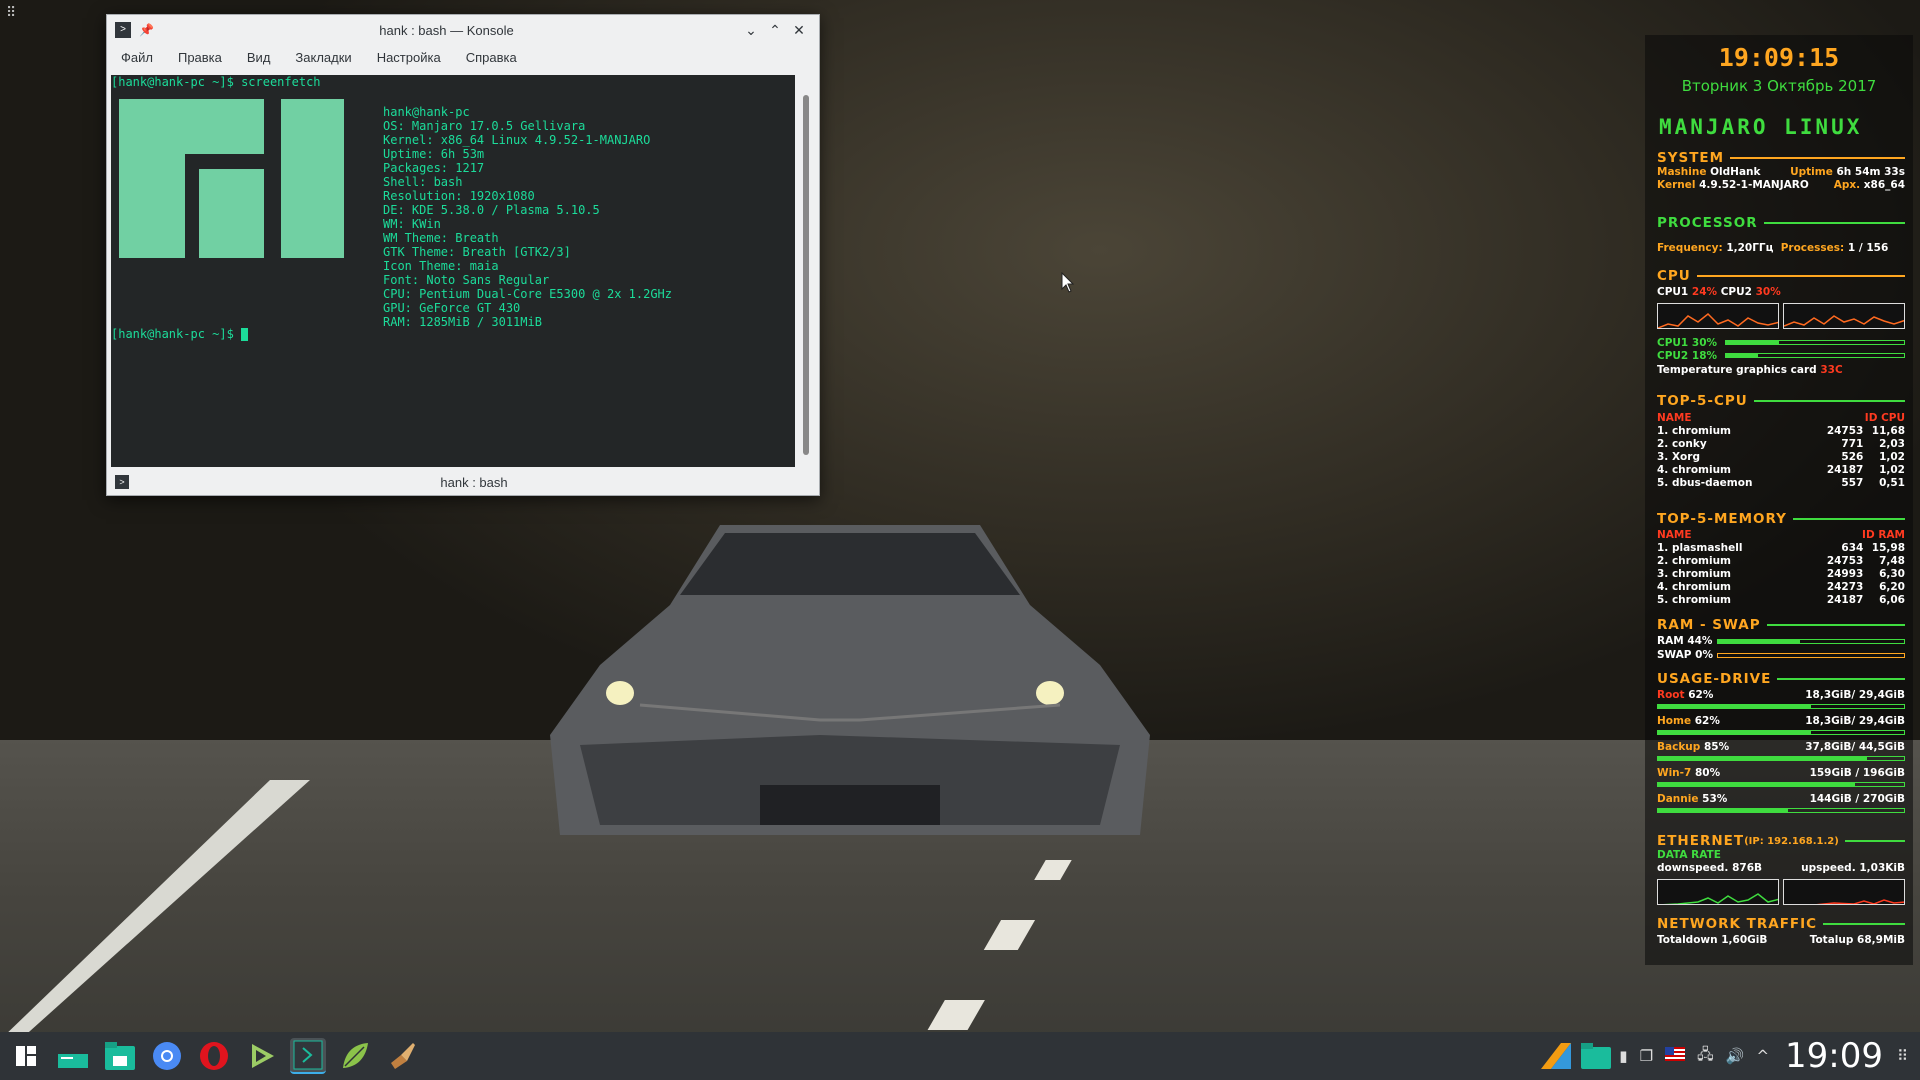 The width and height of the screenshot is (1920, 1080). Describe the element at coordinates (1781, 457) in the screenshot. I see `process-row: 3. Xorg 526 1,02` at that location.